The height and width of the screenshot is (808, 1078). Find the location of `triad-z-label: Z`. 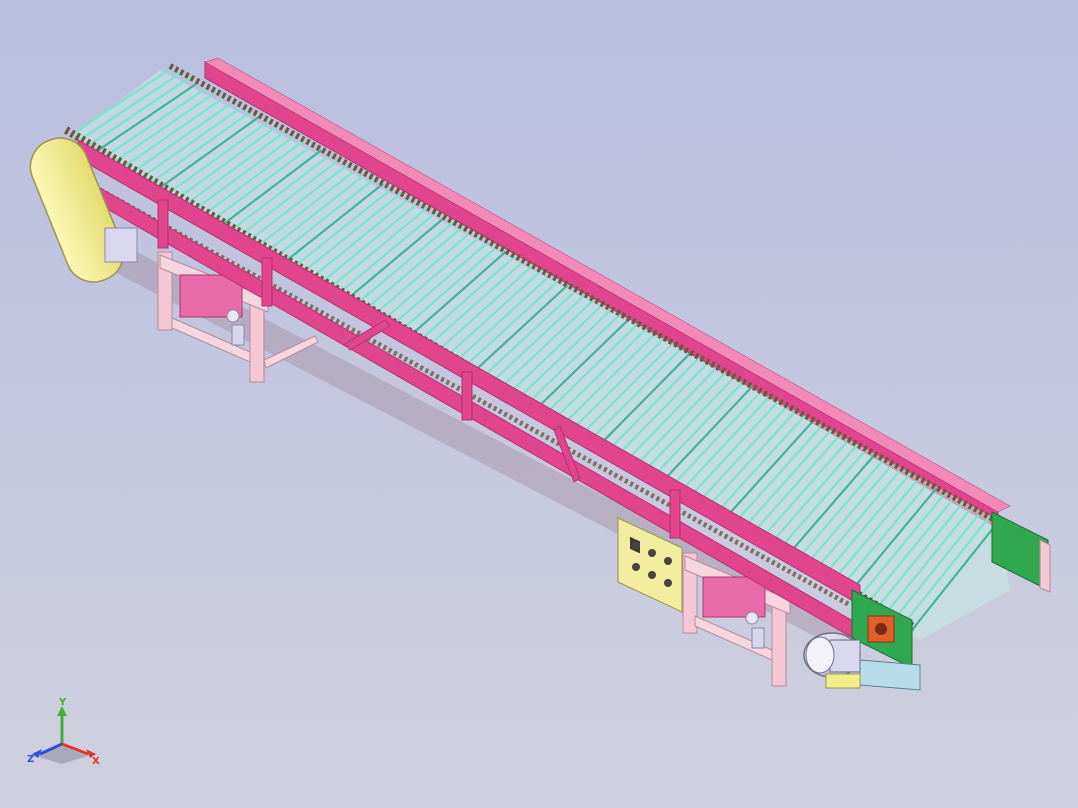

triad-z-label: Z is located at coordinates (30, 759).